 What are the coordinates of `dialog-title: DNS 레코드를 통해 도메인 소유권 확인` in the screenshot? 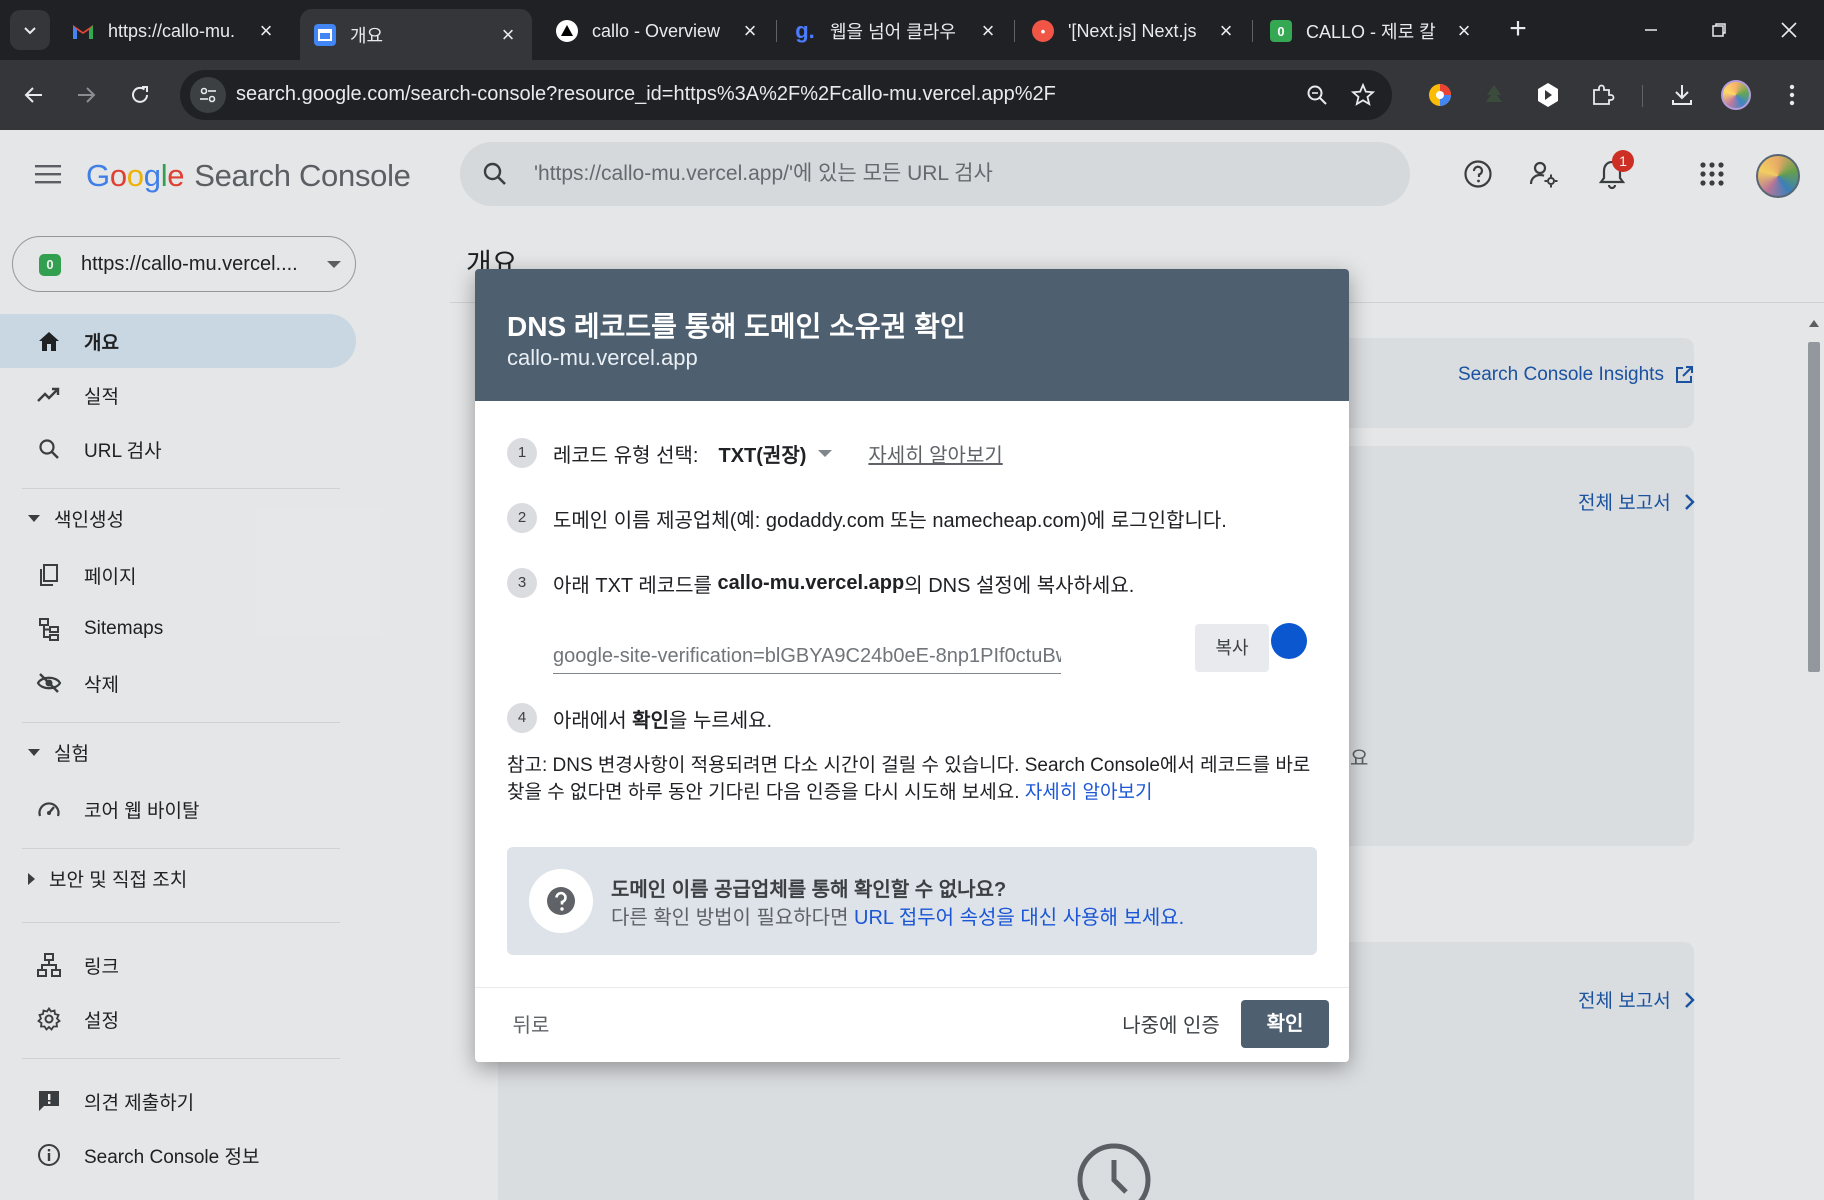 It's located at (736, 326).